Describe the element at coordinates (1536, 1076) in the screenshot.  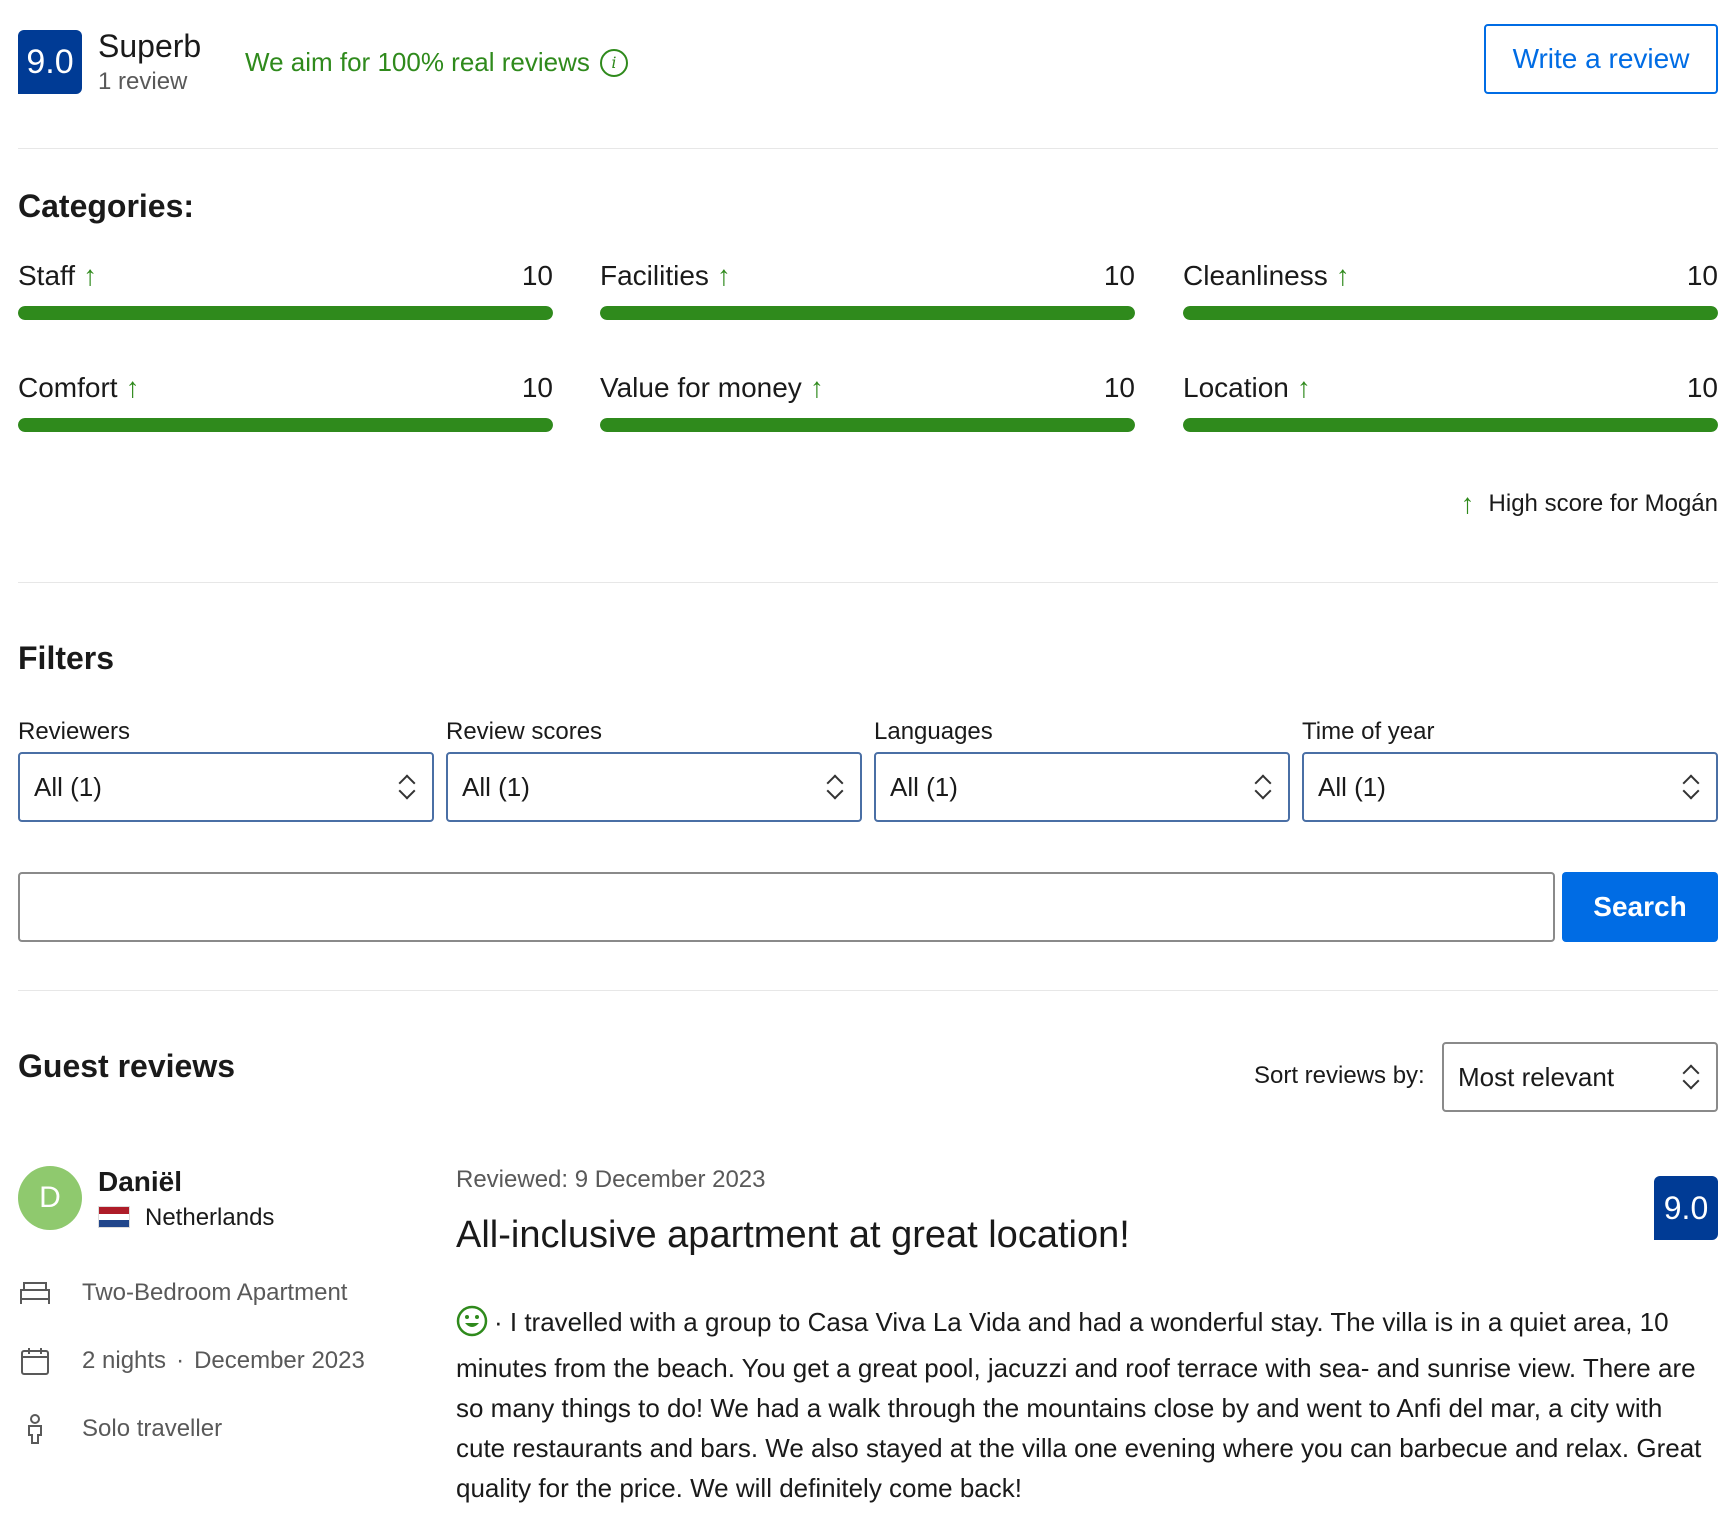
I see `select-value: Most relevant` at that location.